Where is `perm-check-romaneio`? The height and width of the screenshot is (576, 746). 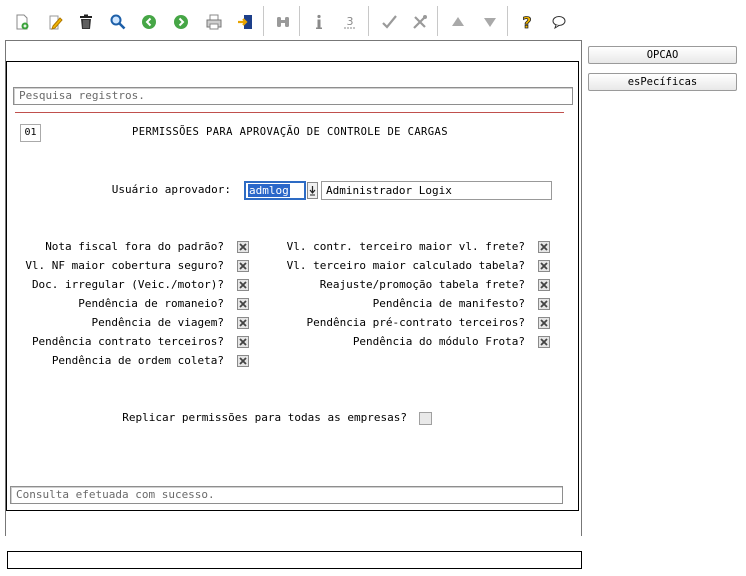
perm-check-romaneio is located at coordinates (243, 304).